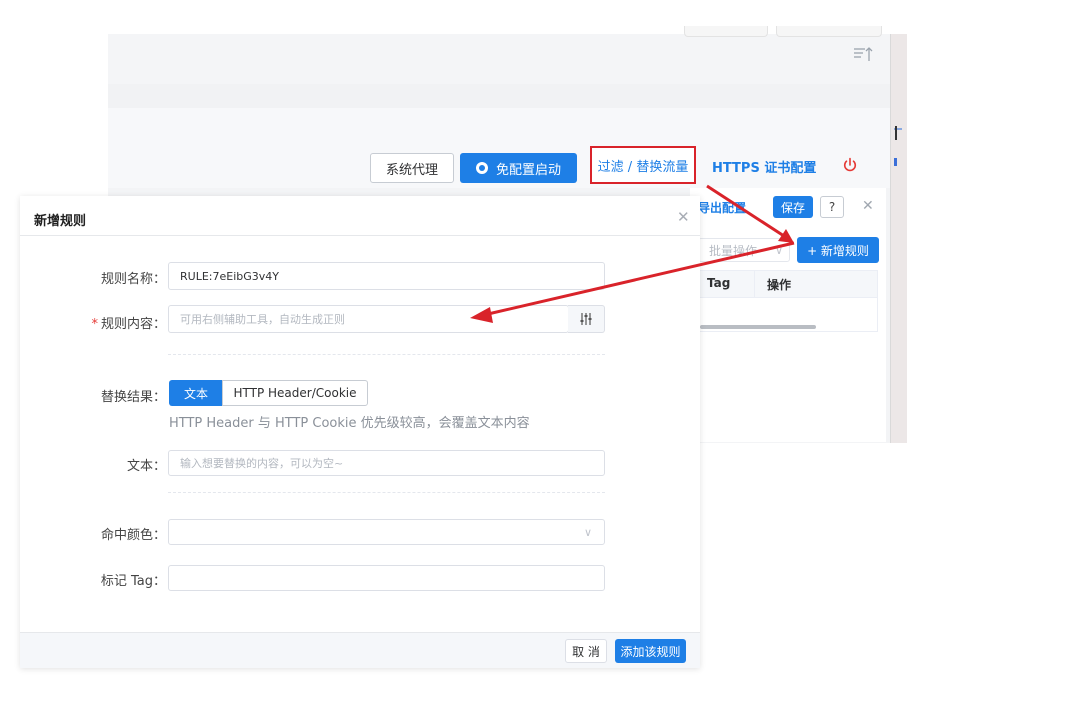 This screenshot has width=1080, height=712. What do you see at coordinates (758, 327) in the screenshot?
I see `horizontal-scrollbar` at bounding box center [758, 327].